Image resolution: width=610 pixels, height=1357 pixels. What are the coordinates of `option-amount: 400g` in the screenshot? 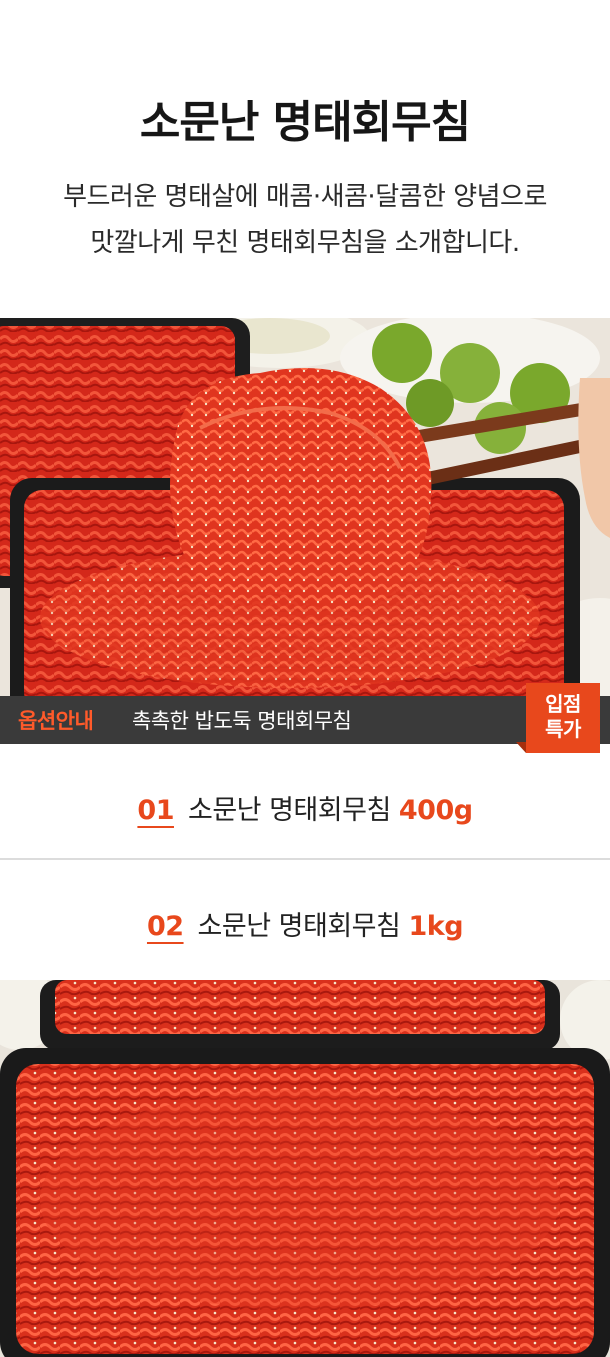 It's located at (435, 810).